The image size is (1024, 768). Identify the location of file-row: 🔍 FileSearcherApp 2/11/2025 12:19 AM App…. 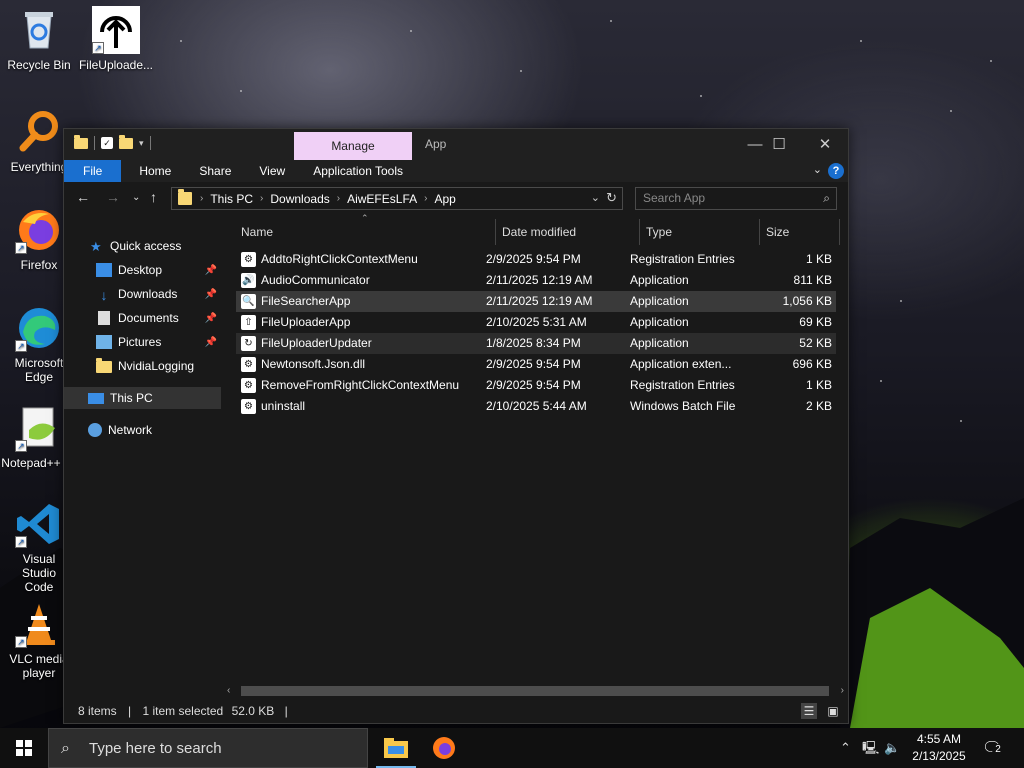
(536, 301).